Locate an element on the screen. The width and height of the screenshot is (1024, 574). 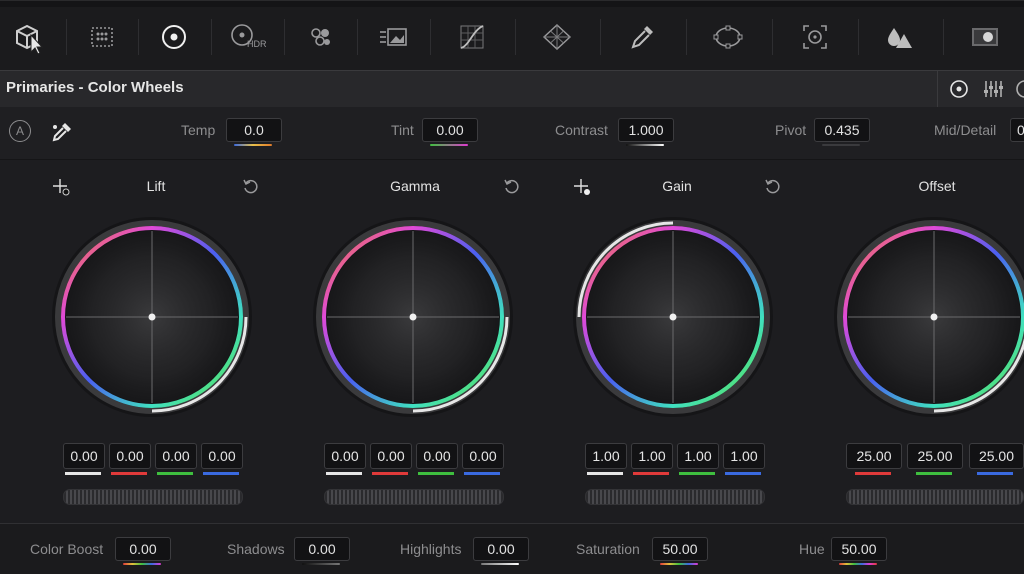
hue-field: 50.00 is located at coordinates (859, 549).